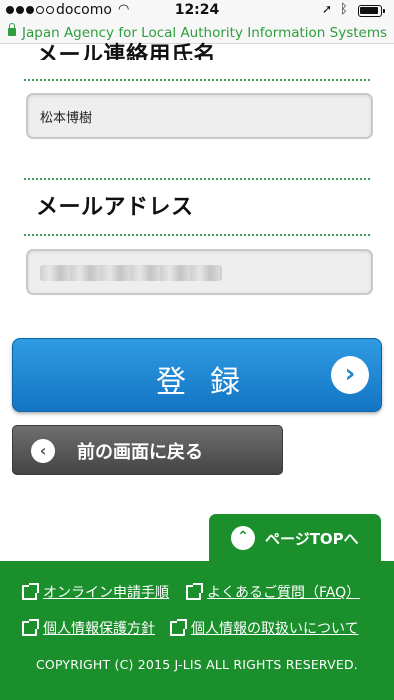 The height and width of the screenshot is (700, 394). I want to click on bluetooth-icon: ᛒ, so click(344, 9).